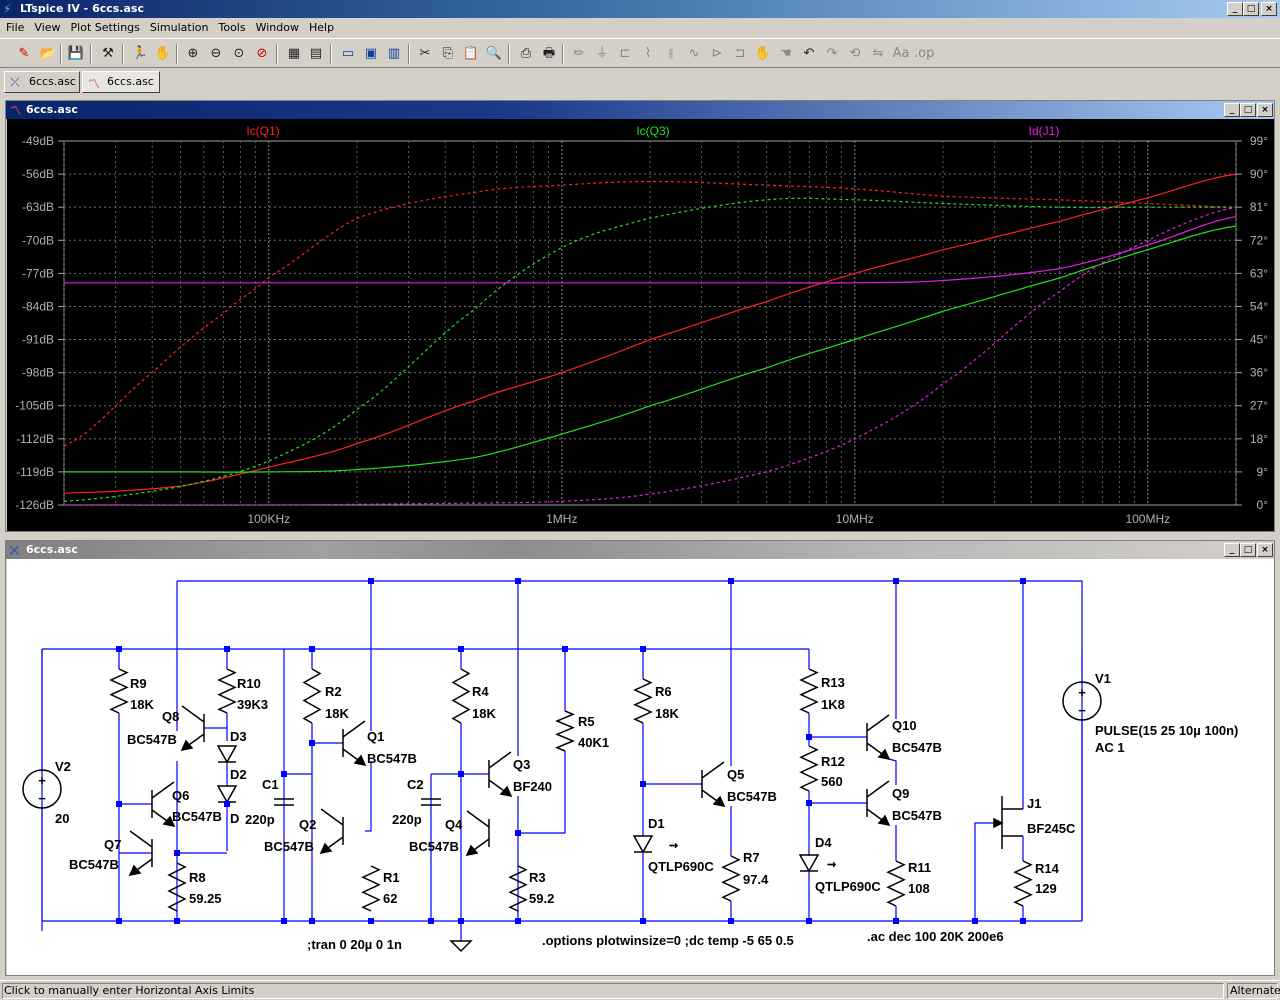 The width and height of the screenshot is (1280, 1000). I want to click on move-icon: ✋, so click(763, 54).